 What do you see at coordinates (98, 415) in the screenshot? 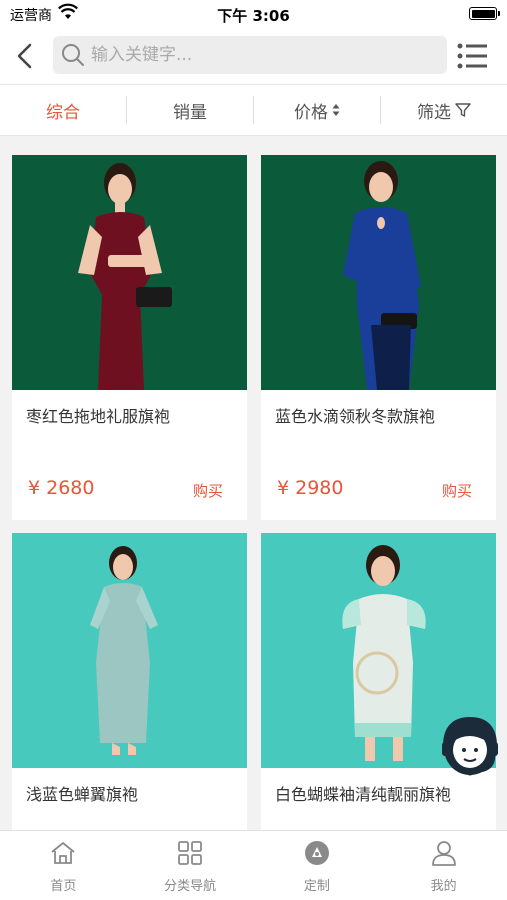
I see `product-title: 枣红色拖地礼服旗袍` at bounding box center [98, 415].